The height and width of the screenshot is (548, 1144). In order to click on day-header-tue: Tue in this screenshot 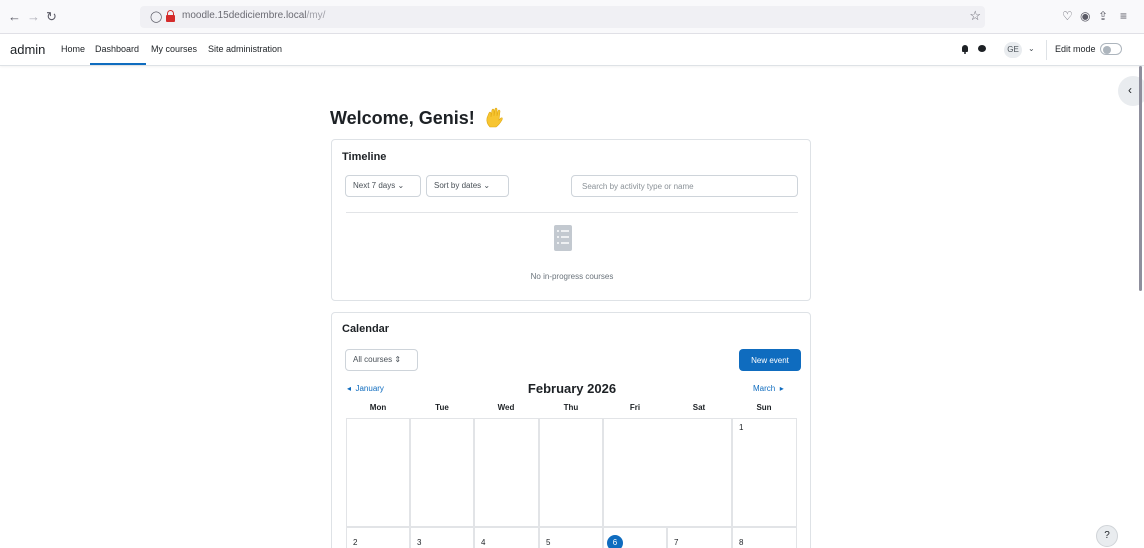, I will do `click(442, 407)`.